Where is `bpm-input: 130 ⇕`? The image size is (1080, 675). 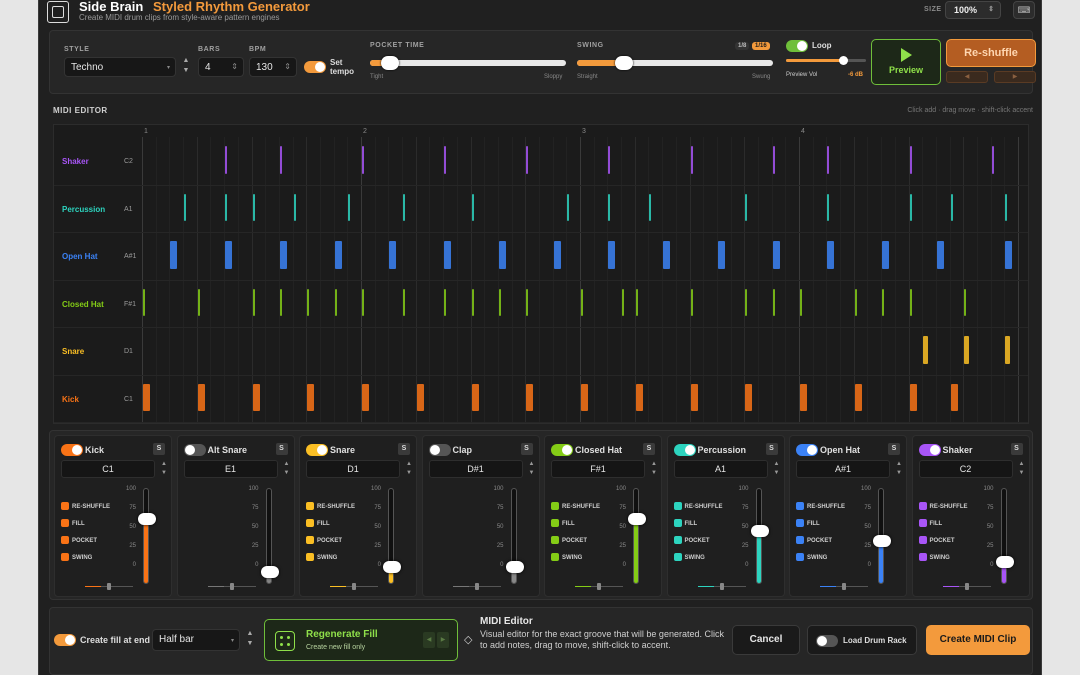
bpm-input: 130 ⇕ is located at coordinates (273, 67).